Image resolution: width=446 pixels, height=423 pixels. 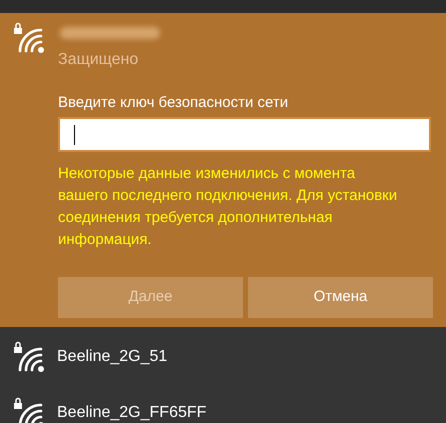 What do you see at coordinates (223, 355) in the screenshot?
I see `network-item: Beeline_2G_51` at bounding box center [223, 355].